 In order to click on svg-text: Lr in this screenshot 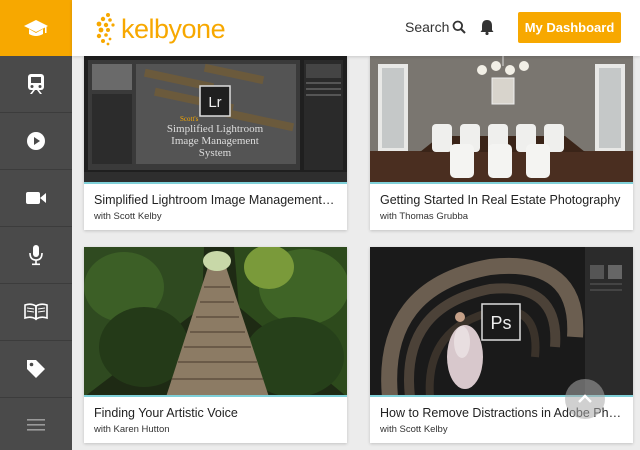, I will do `click(214, 102)`.